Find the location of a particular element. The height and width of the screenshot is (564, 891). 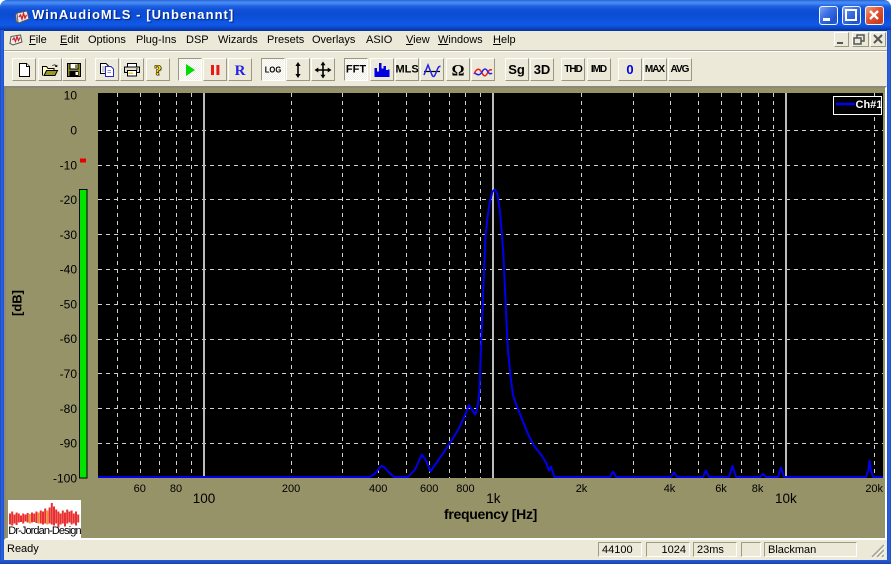

svg-text: 60 is located at coordinates (140, 489).